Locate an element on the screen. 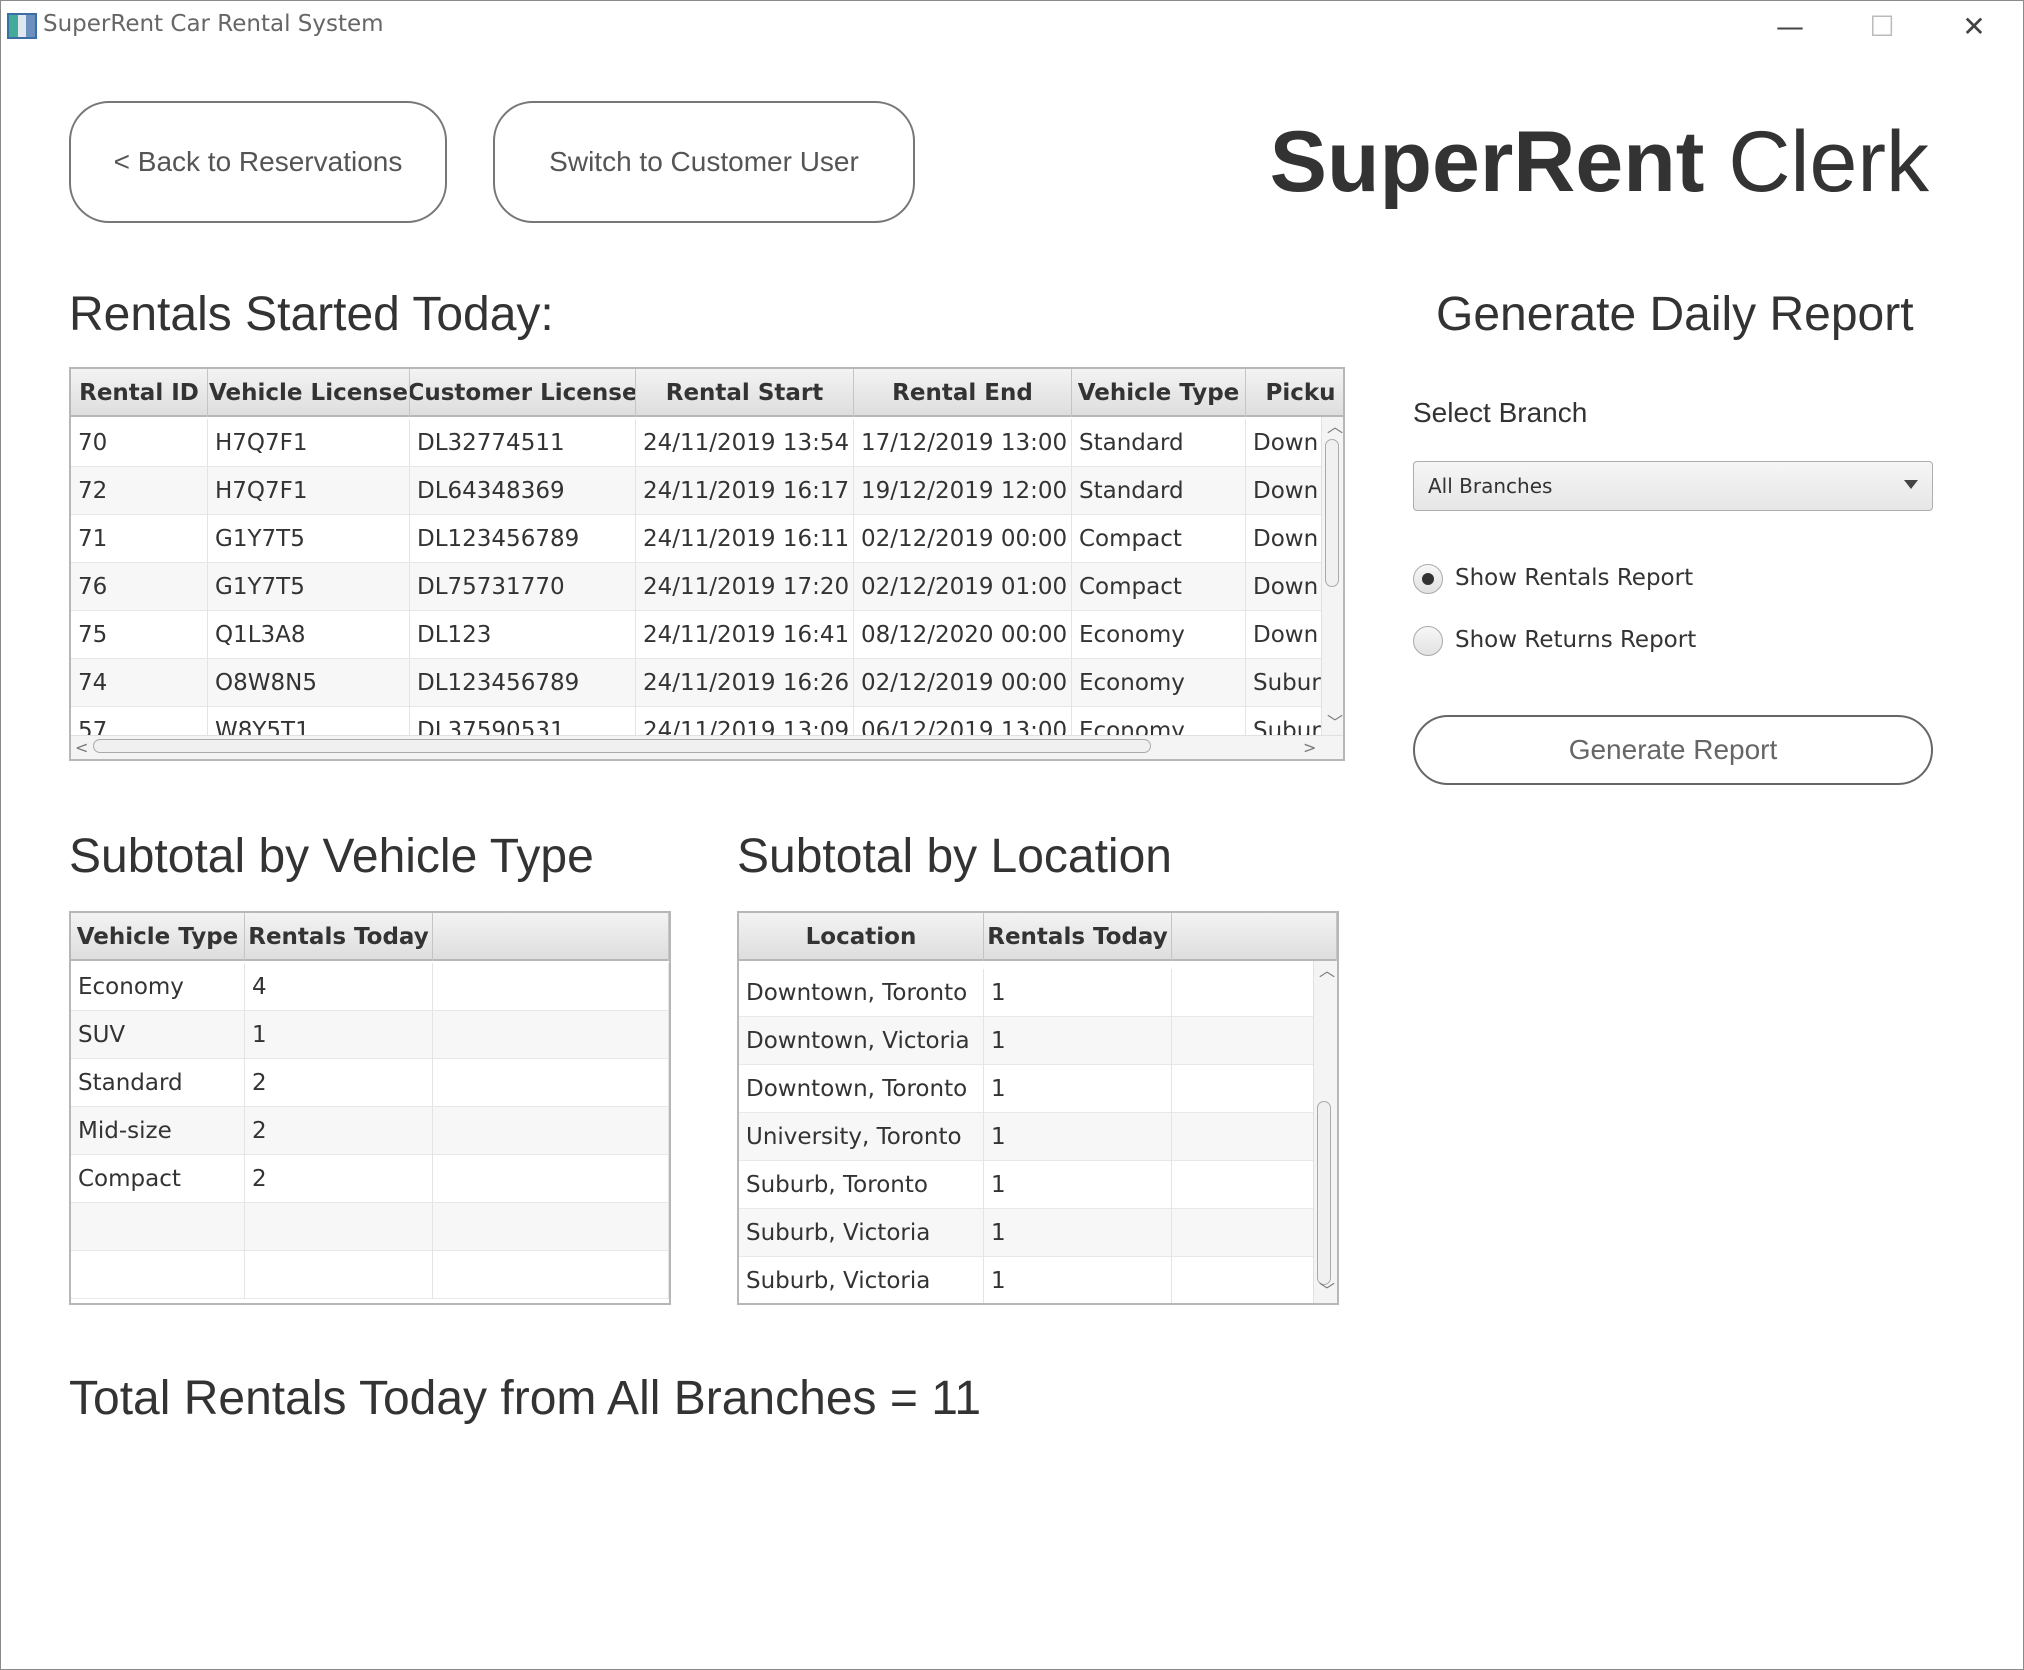  minimize-button: — is located at coordinates (1790, 26).